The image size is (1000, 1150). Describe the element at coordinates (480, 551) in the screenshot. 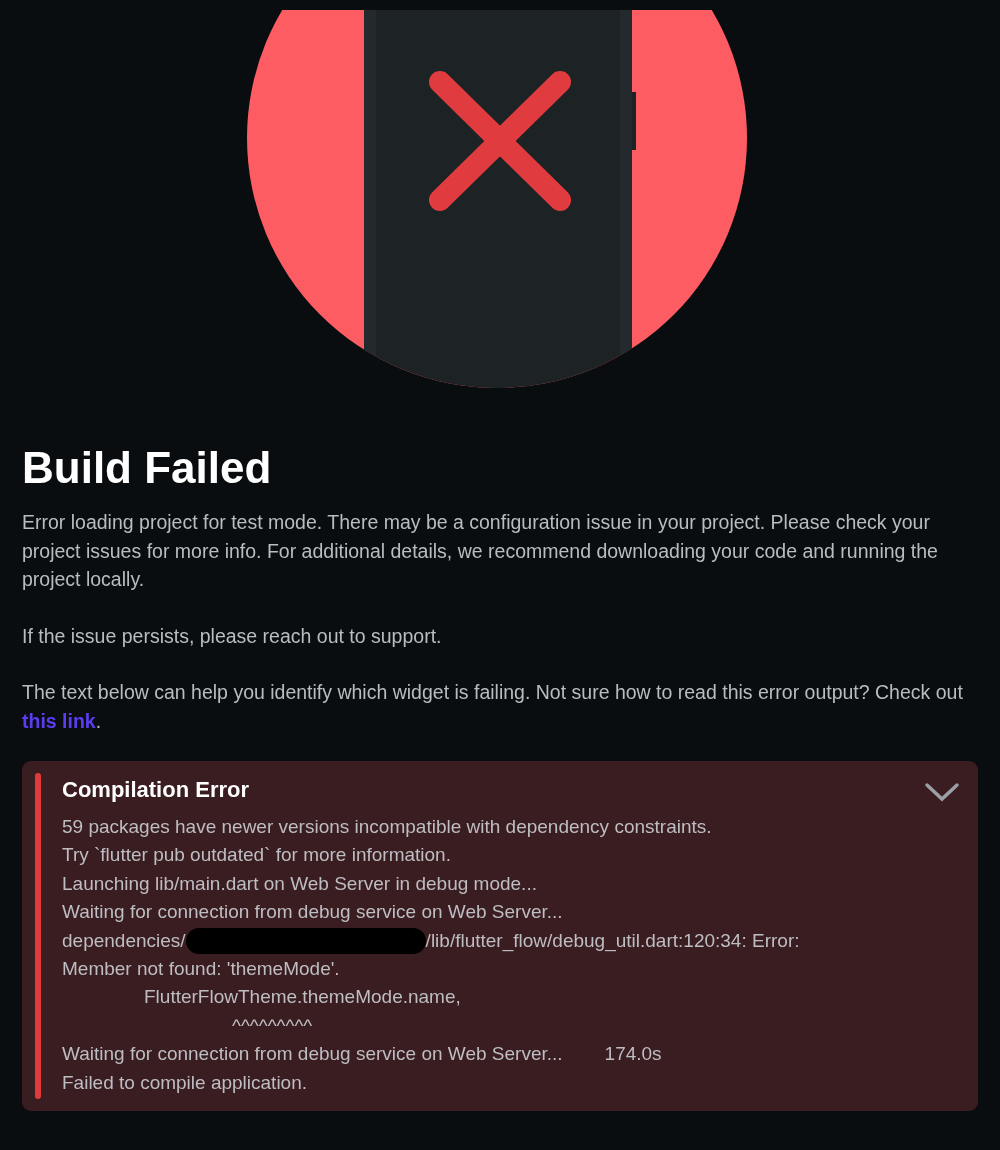

I see `message-paragraph: Error loading project for test mode. There may be a configuration issue in your project. Please check your project issues for more info. For additional details, we recommend downloading your code and running the project locally.` at that location.